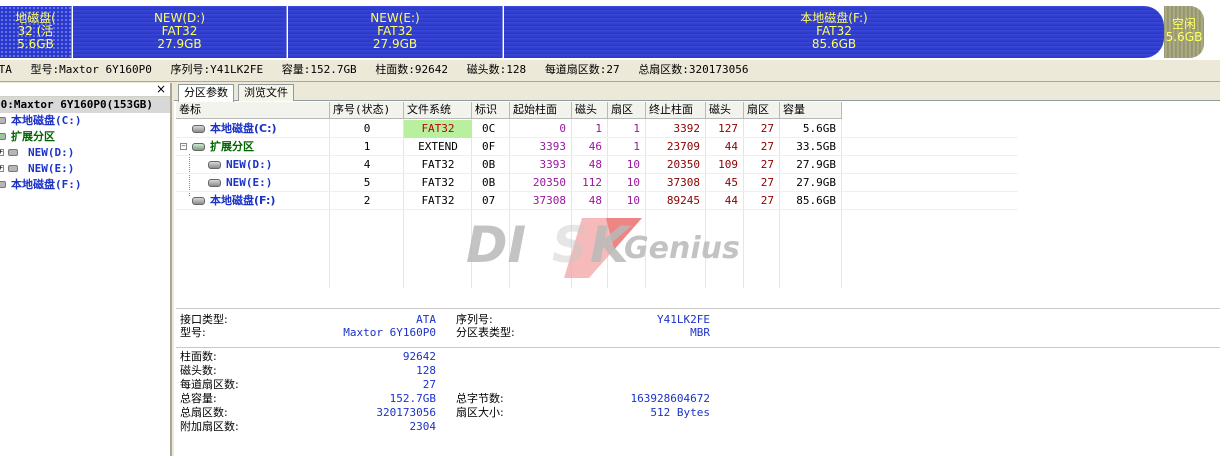 This screenshot has width=1220, height=456. I want to click on tree-item-e: + NEW(E:), so click(85, 169).